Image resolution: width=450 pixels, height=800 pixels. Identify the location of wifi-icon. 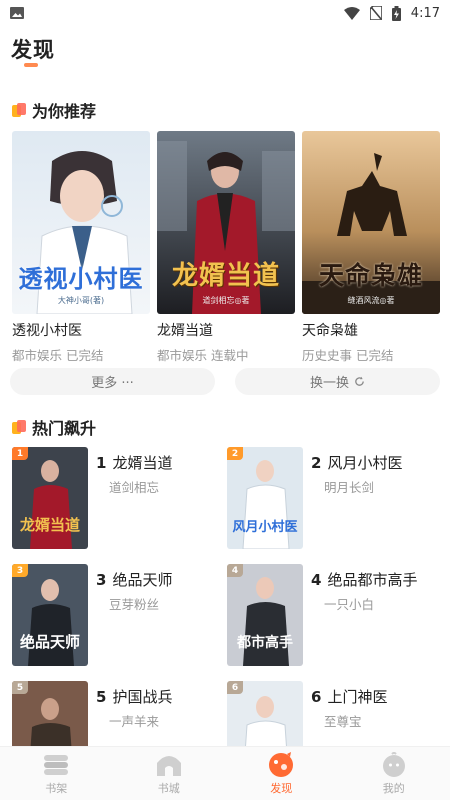
(351, 13).